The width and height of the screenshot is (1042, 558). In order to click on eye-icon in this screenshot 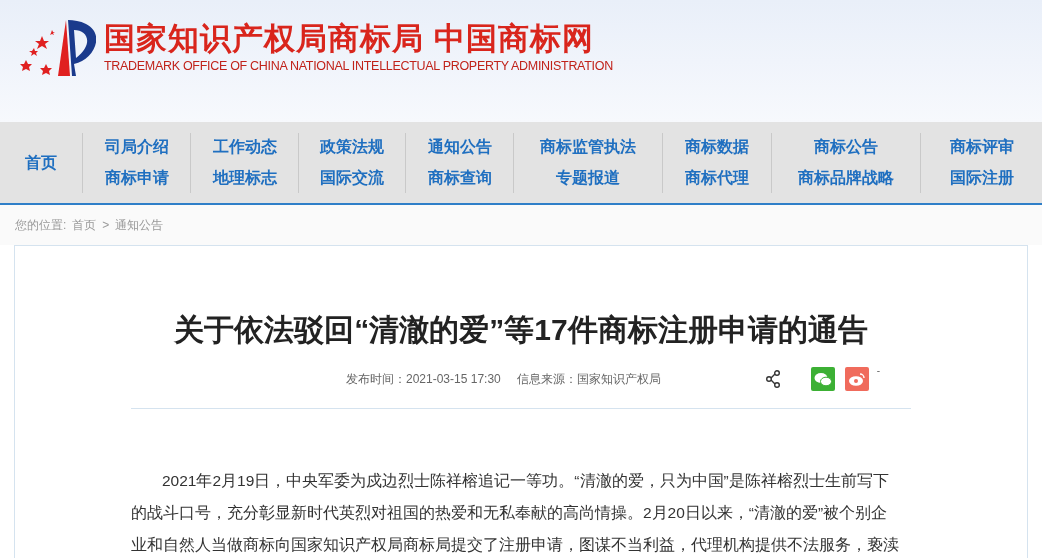, I will do `click(856, 379)`.